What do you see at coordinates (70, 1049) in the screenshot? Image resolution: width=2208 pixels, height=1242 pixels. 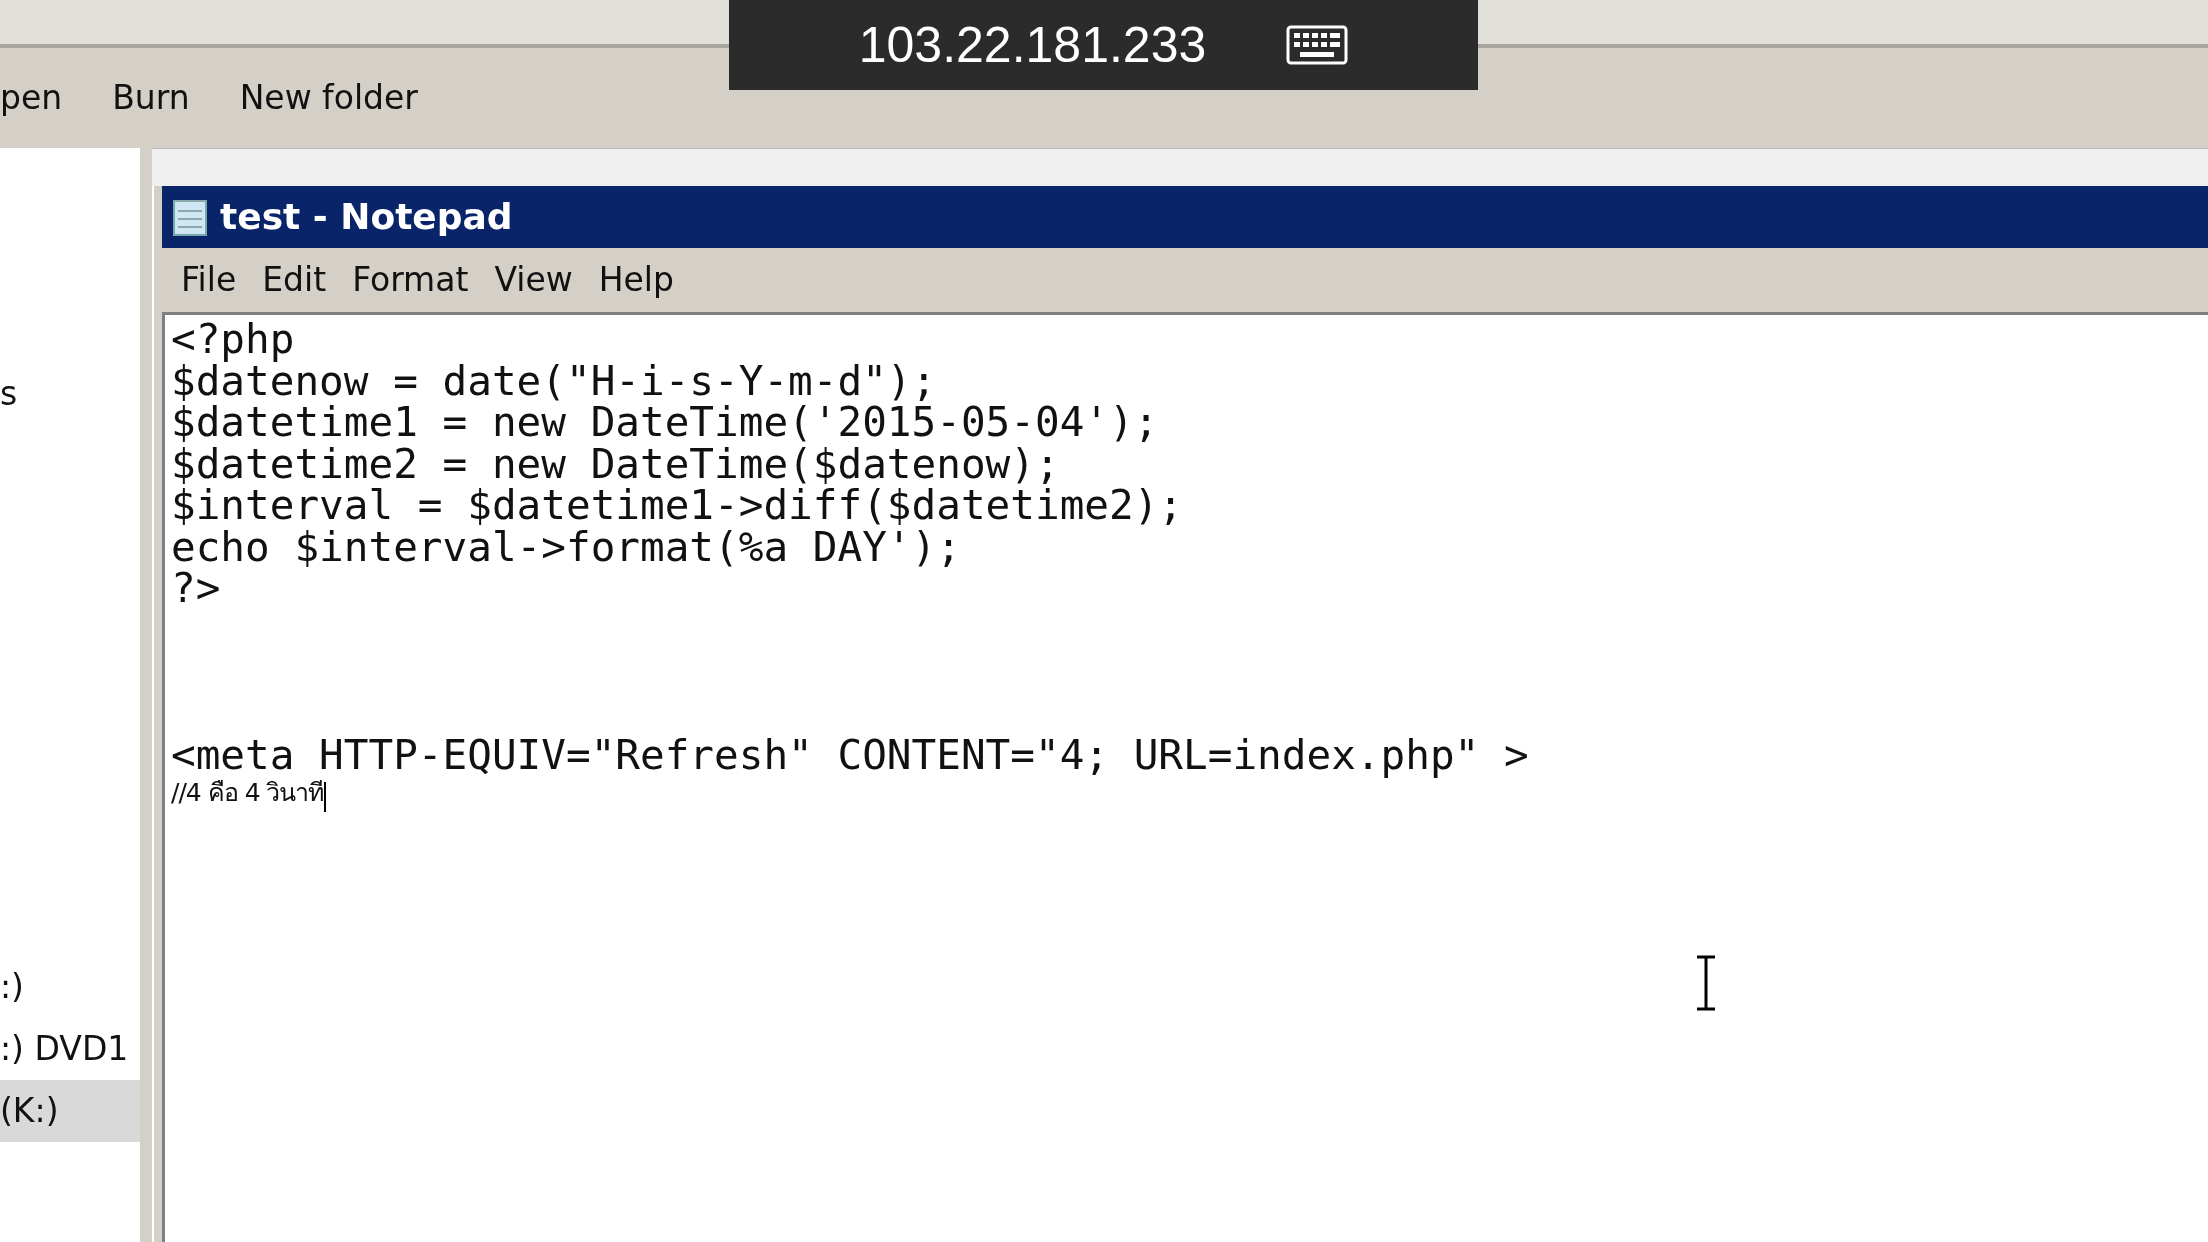 I see `nav-pane-item: :) DVD1` at bounding box center [70, 1049].